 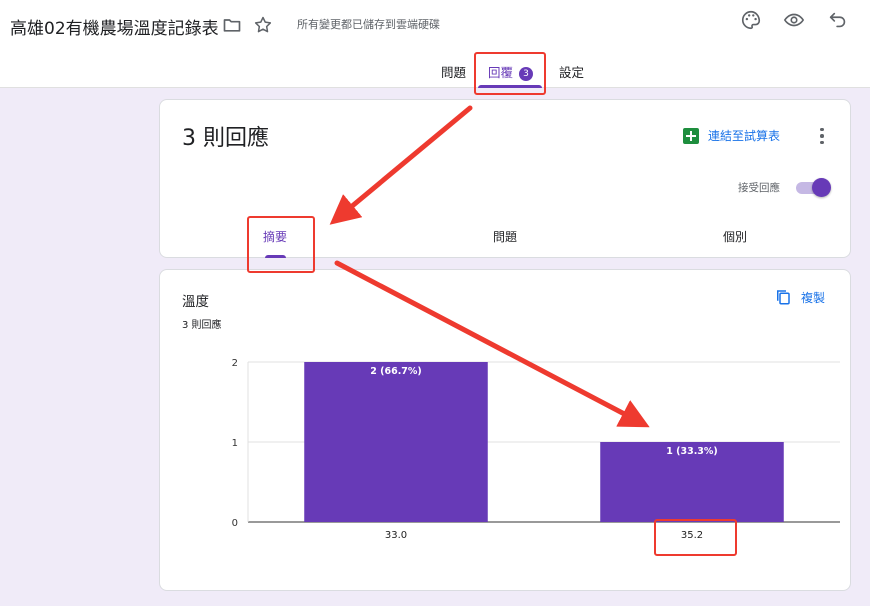 What do you see at coordinates (794, 20) in the screenshot?
I see `eye-icon` at bounding box center [794, 20].